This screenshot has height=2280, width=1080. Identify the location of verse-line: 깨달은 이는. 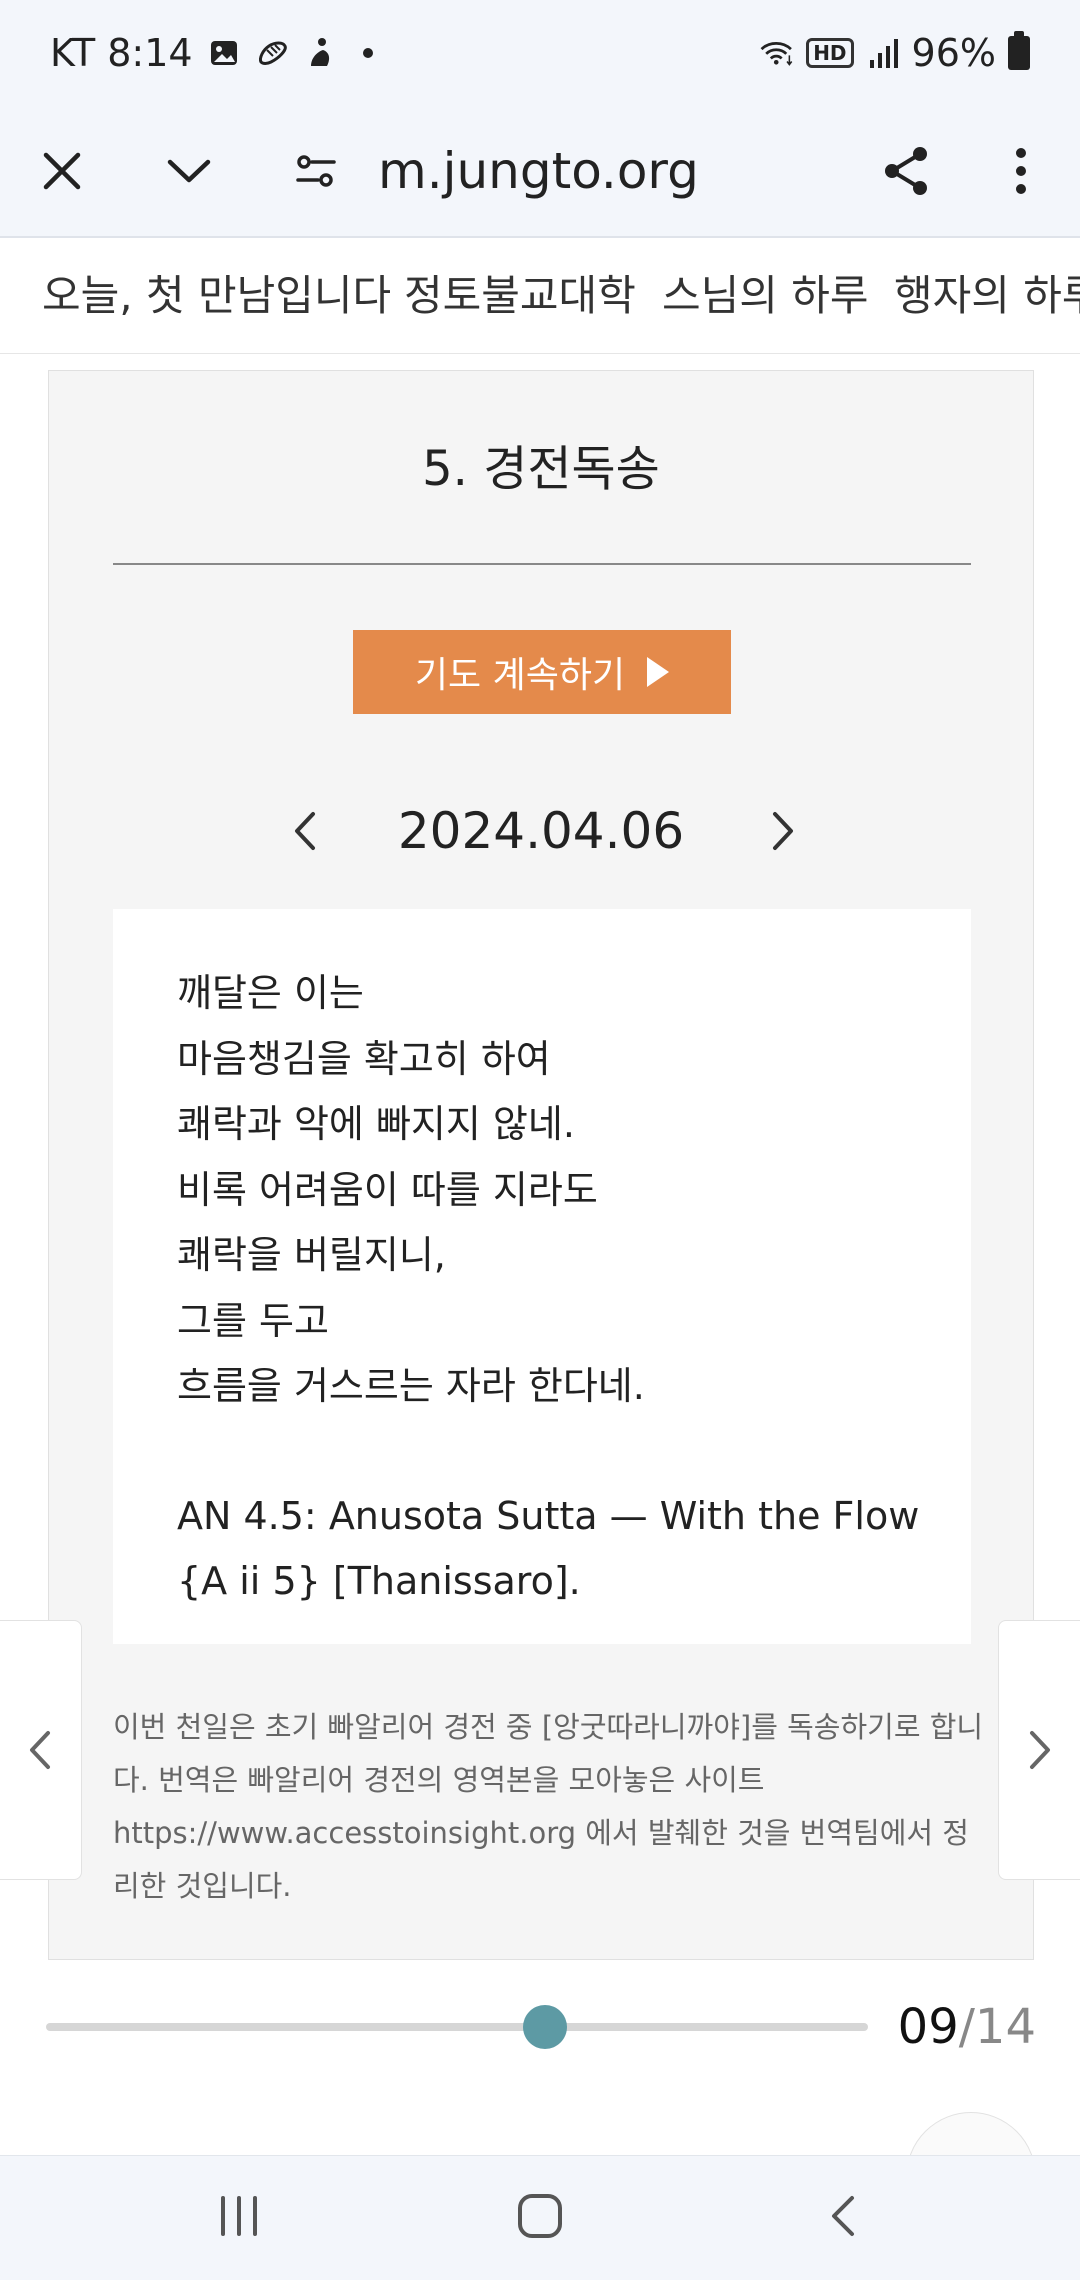
(270, 993).